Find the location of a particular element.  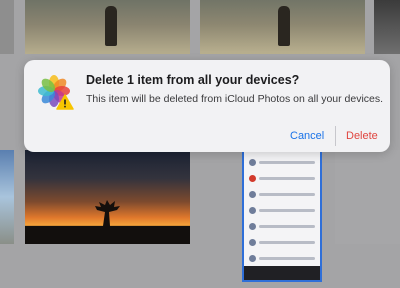

button-divider is located at coordinates (335, 136).